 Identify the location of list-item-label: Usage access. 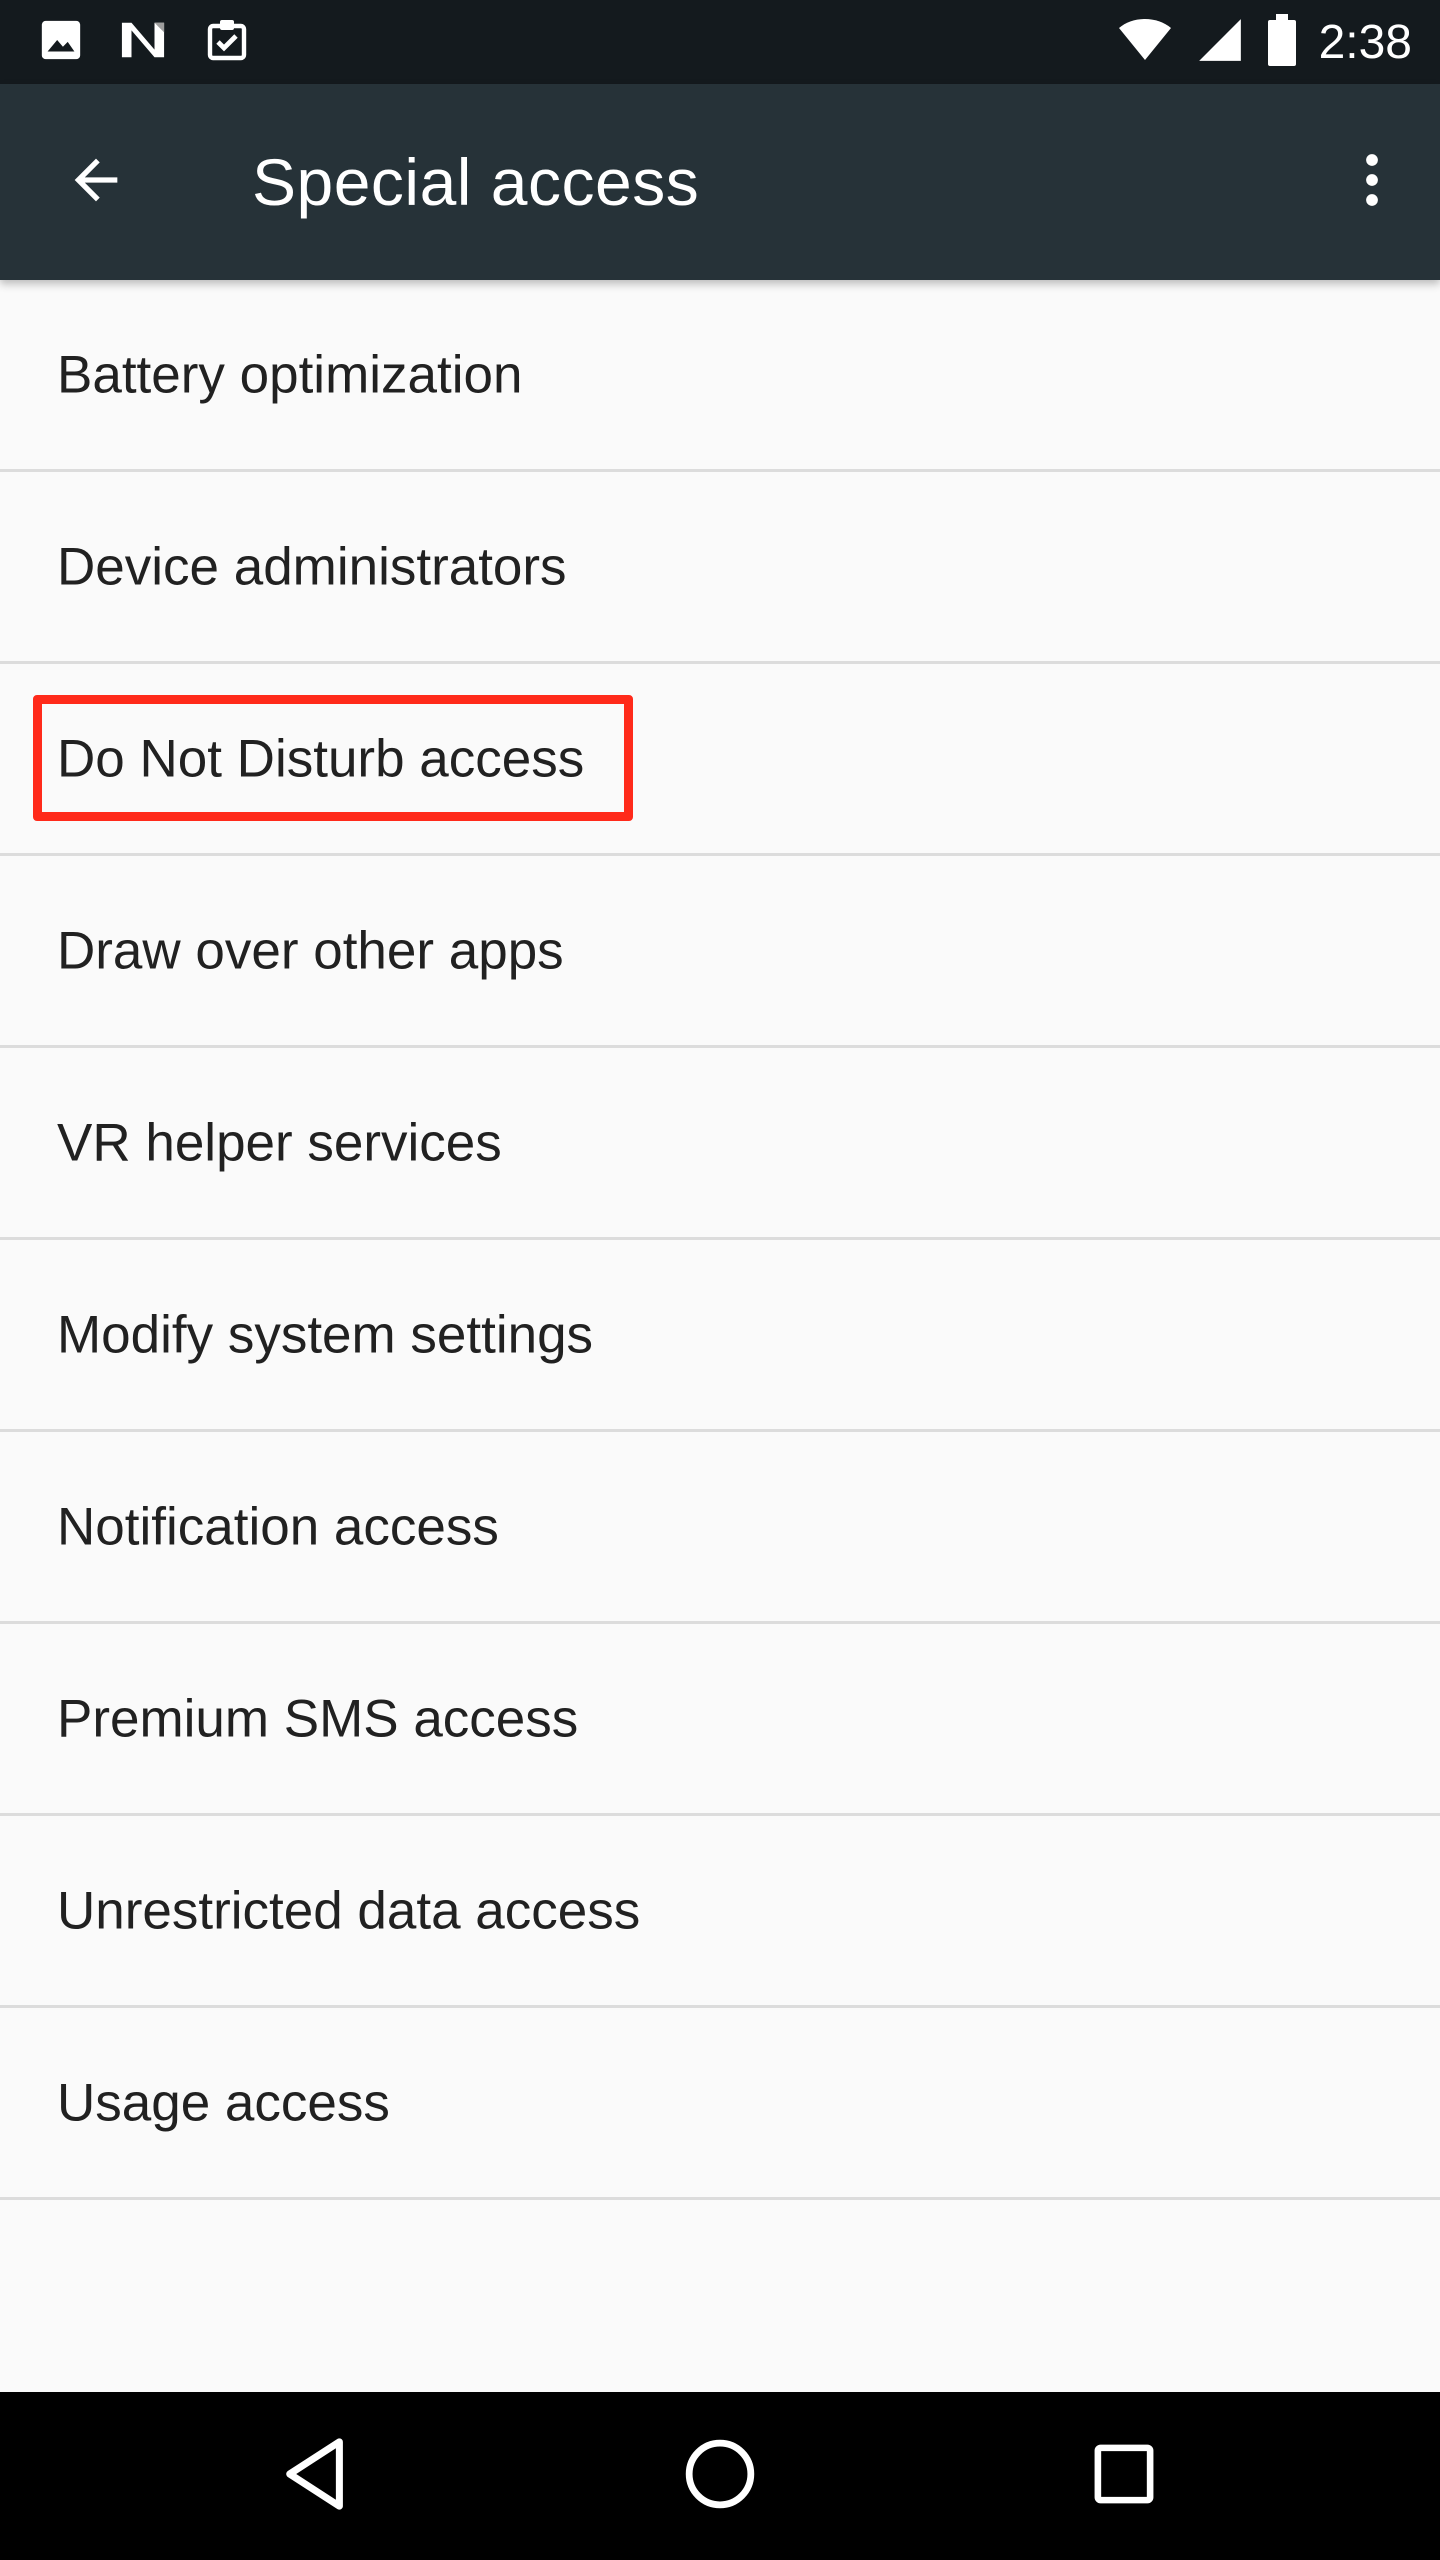
(223, 2102).